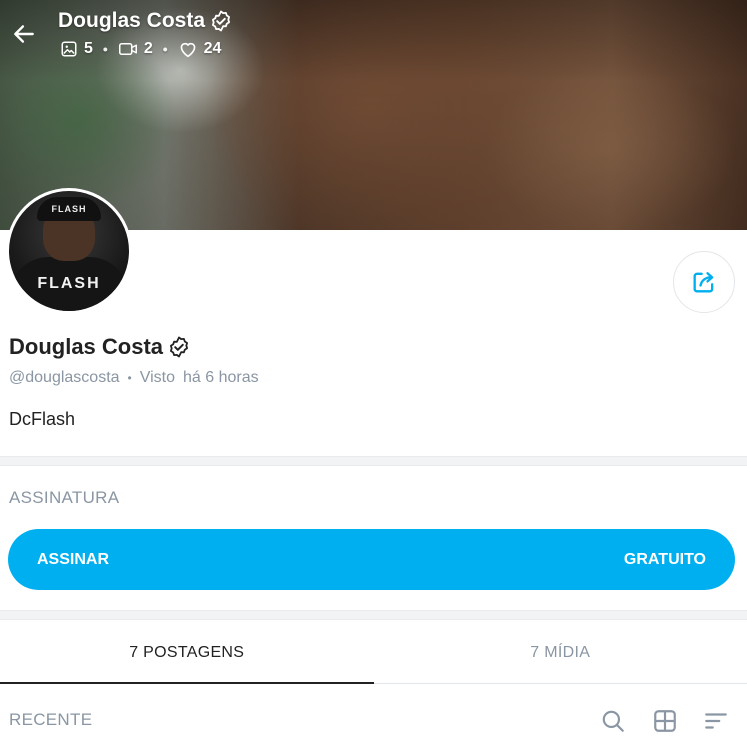 This screenshot has width=747, height=750. Describe the element at coordinates (200, 49) in the screenshot. I see `stat-likes: 24` at that location.